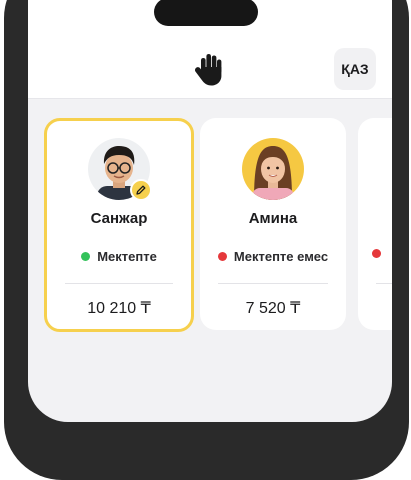 Image resolution: width=411 pixels, height=480 pixels. Describe the element at coordinates (273, 169) in the screenshot. I see `avatar` at that location.